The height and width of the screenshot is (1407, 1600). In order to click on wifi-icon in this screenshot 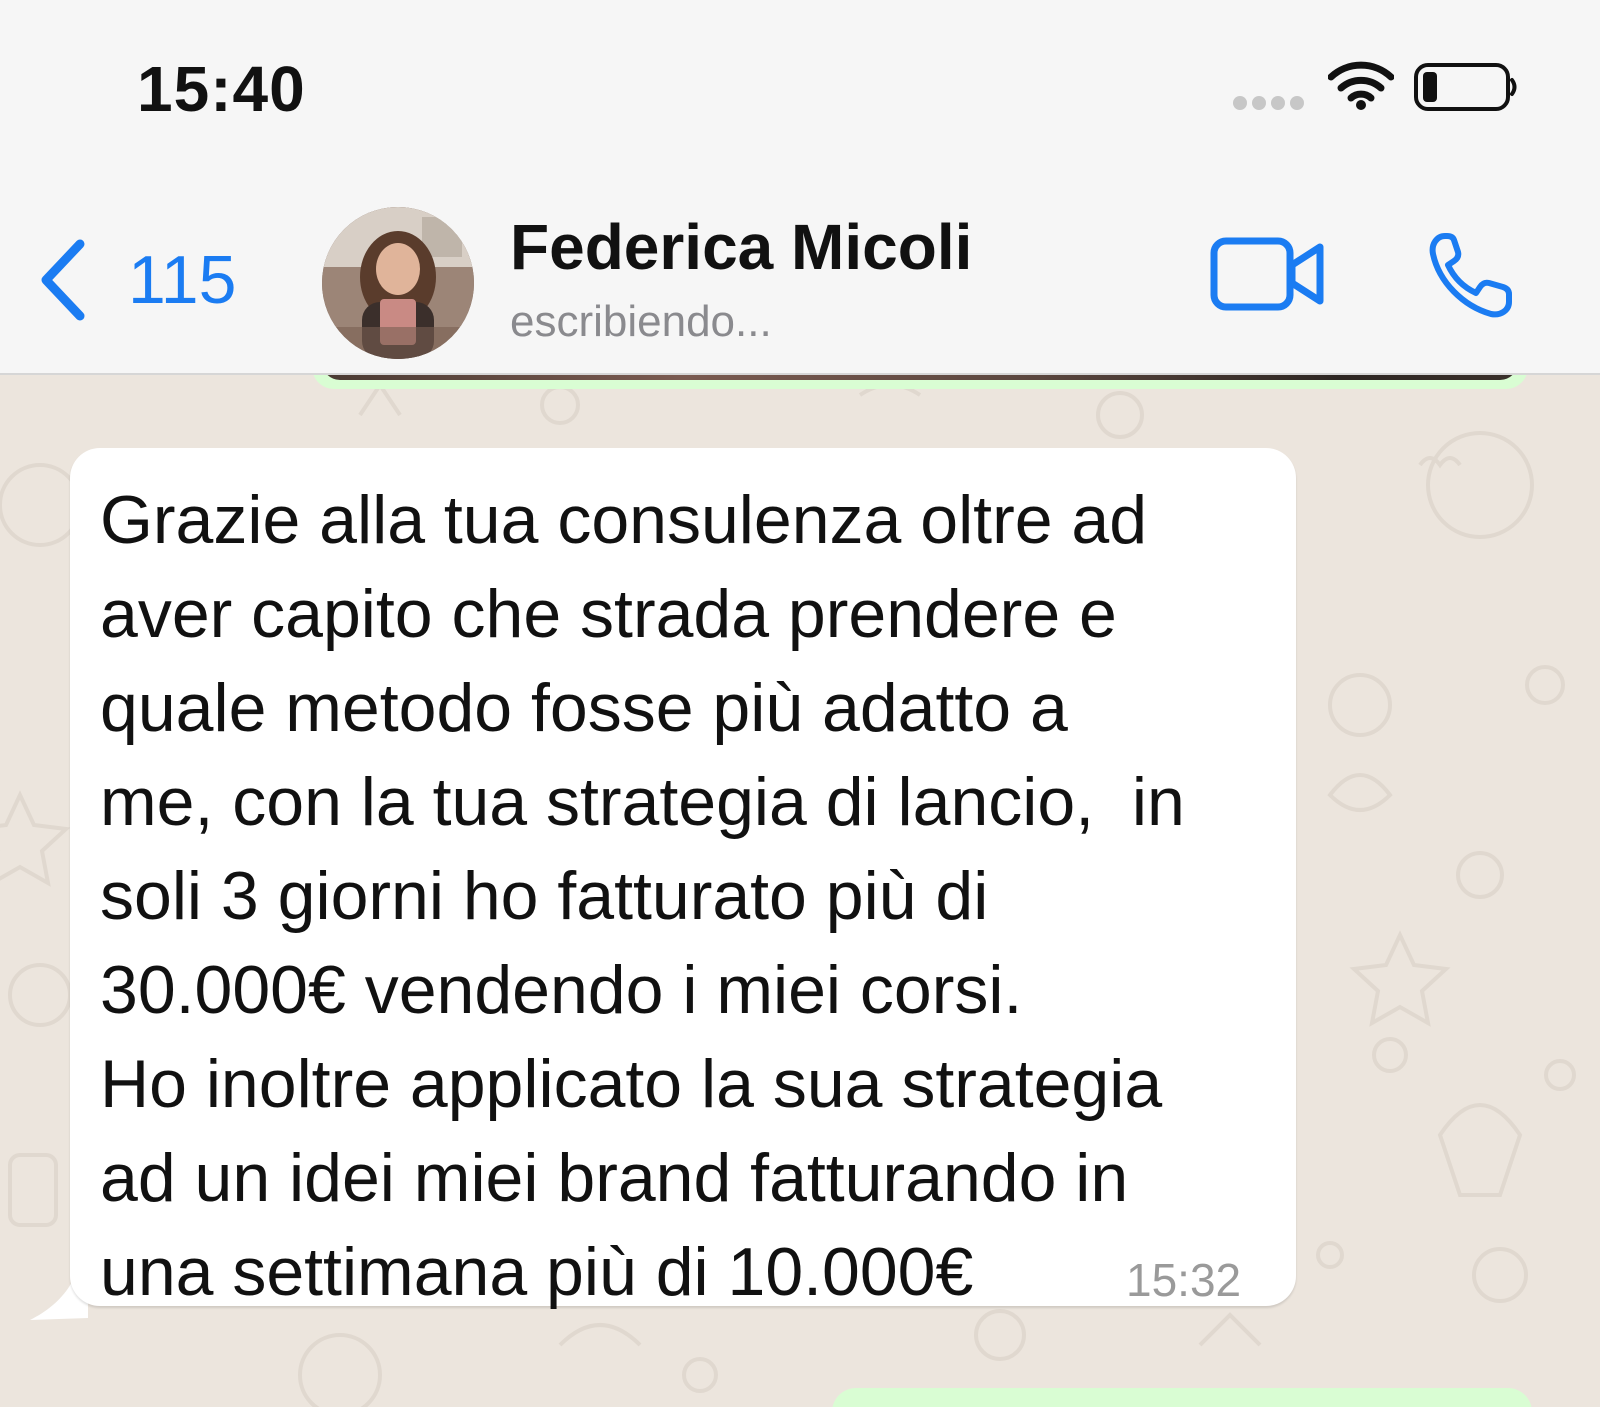, I will do `click(1361, 85)`.